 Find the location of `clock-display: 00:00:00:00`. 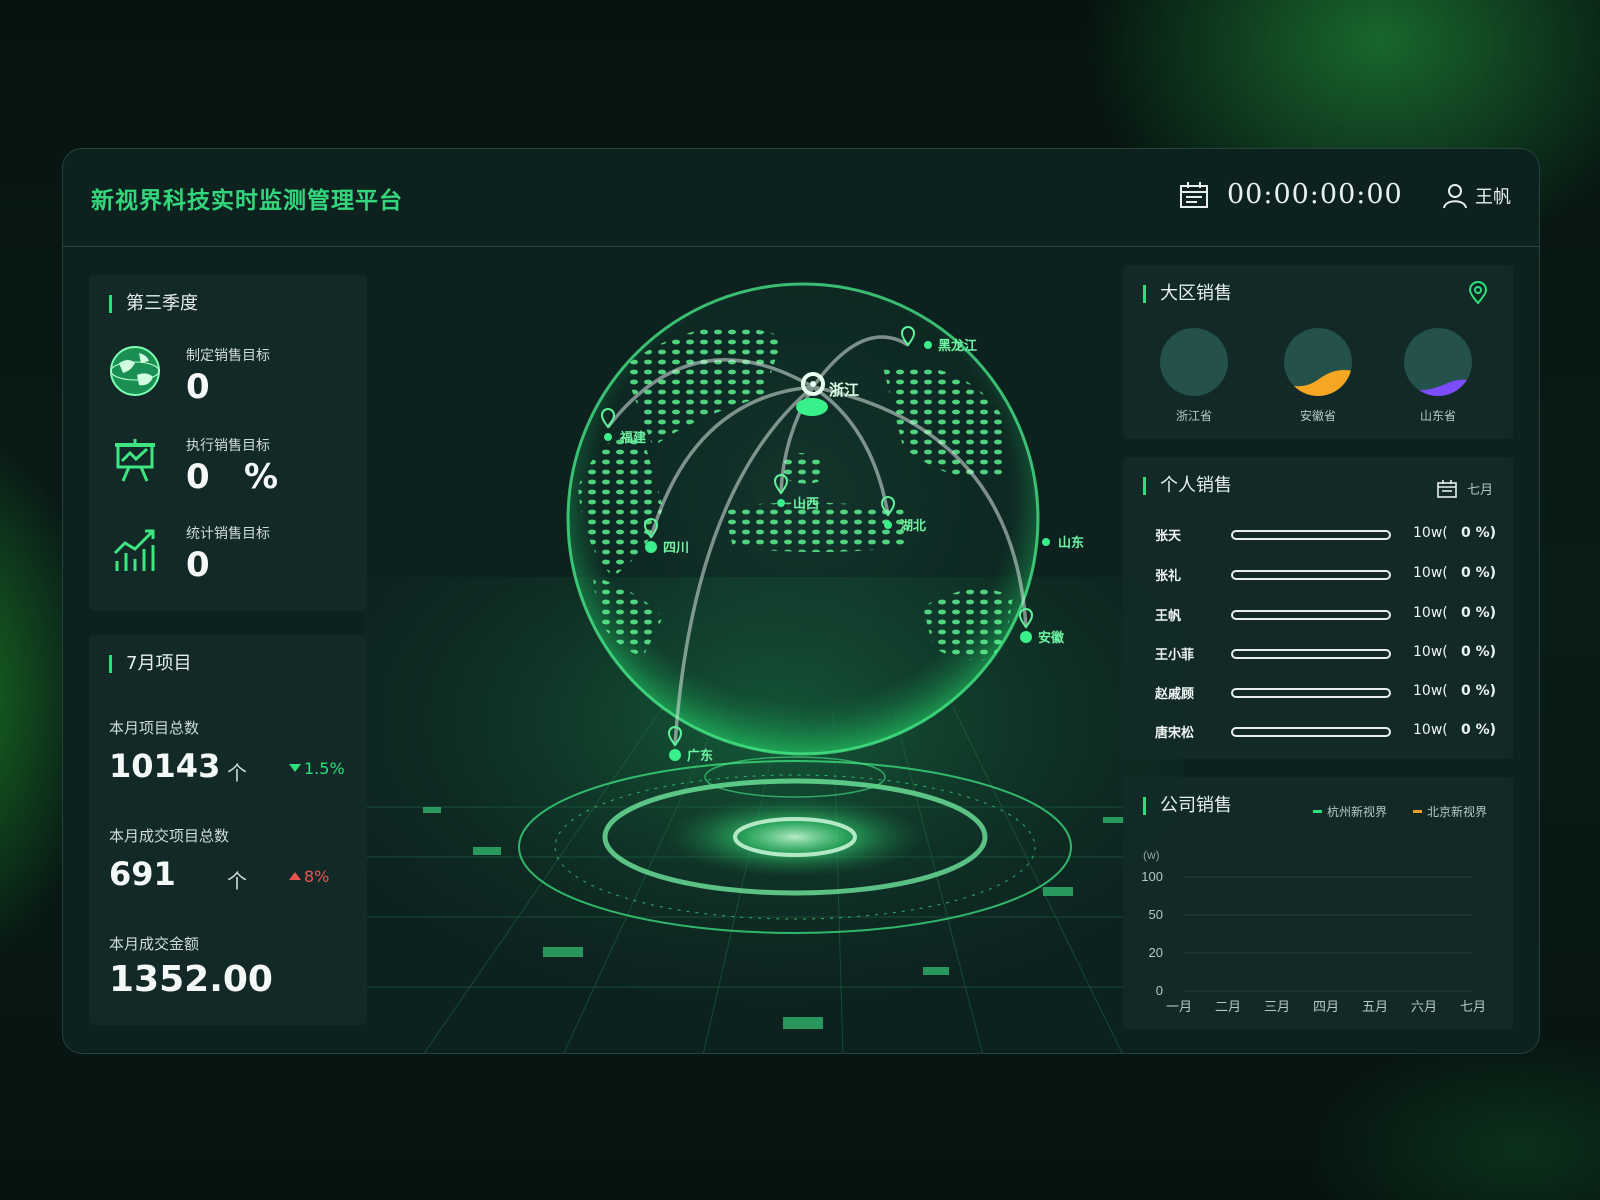

clock-display: 00:00:00:00 is located at coordinates (1315, 194).